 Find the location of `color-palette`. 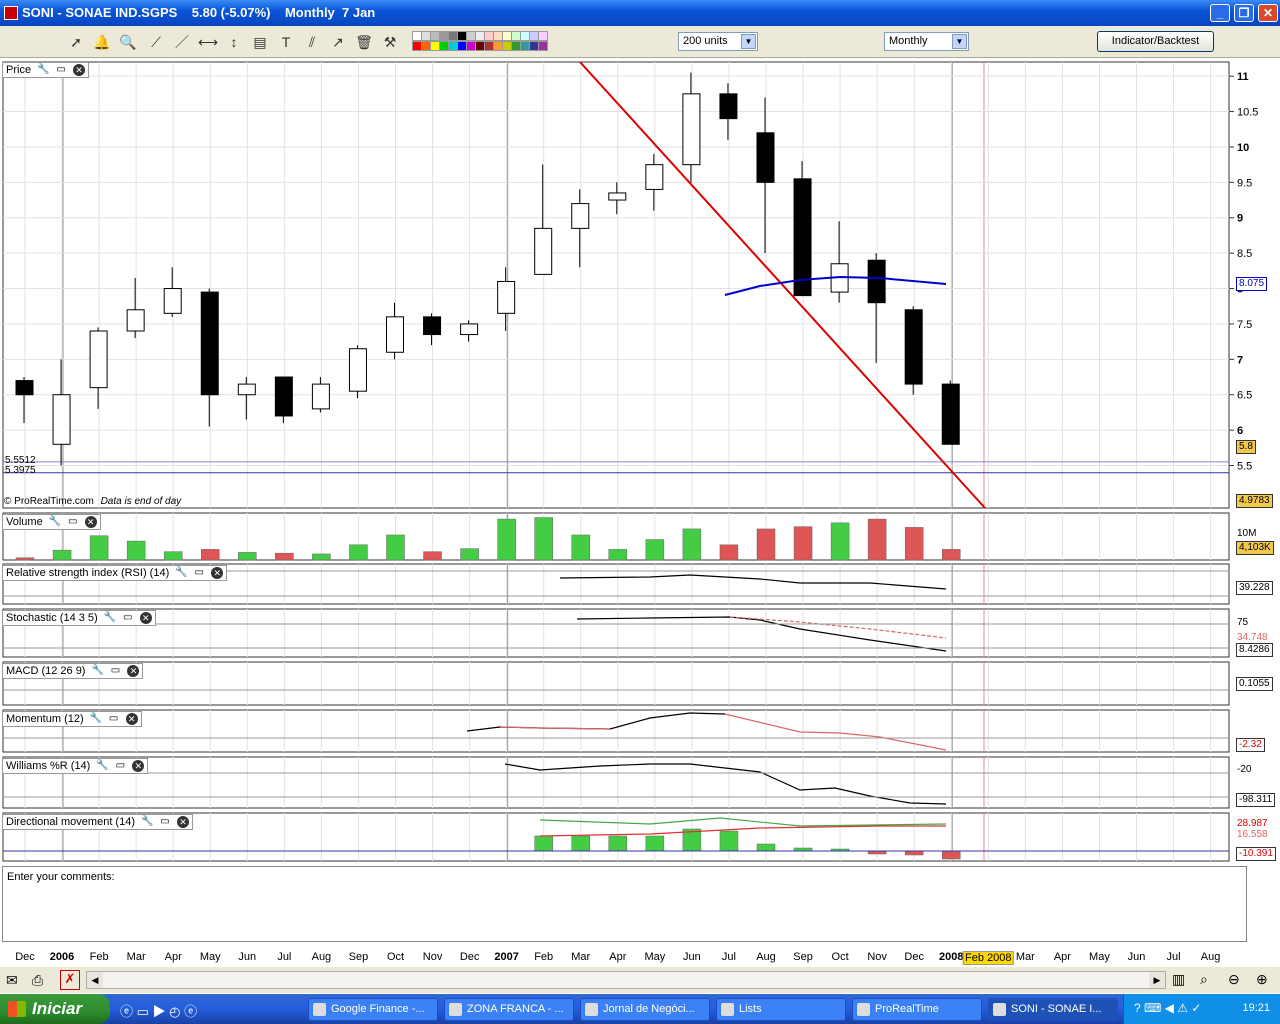

color-palette is located at coordinates (478, 41).